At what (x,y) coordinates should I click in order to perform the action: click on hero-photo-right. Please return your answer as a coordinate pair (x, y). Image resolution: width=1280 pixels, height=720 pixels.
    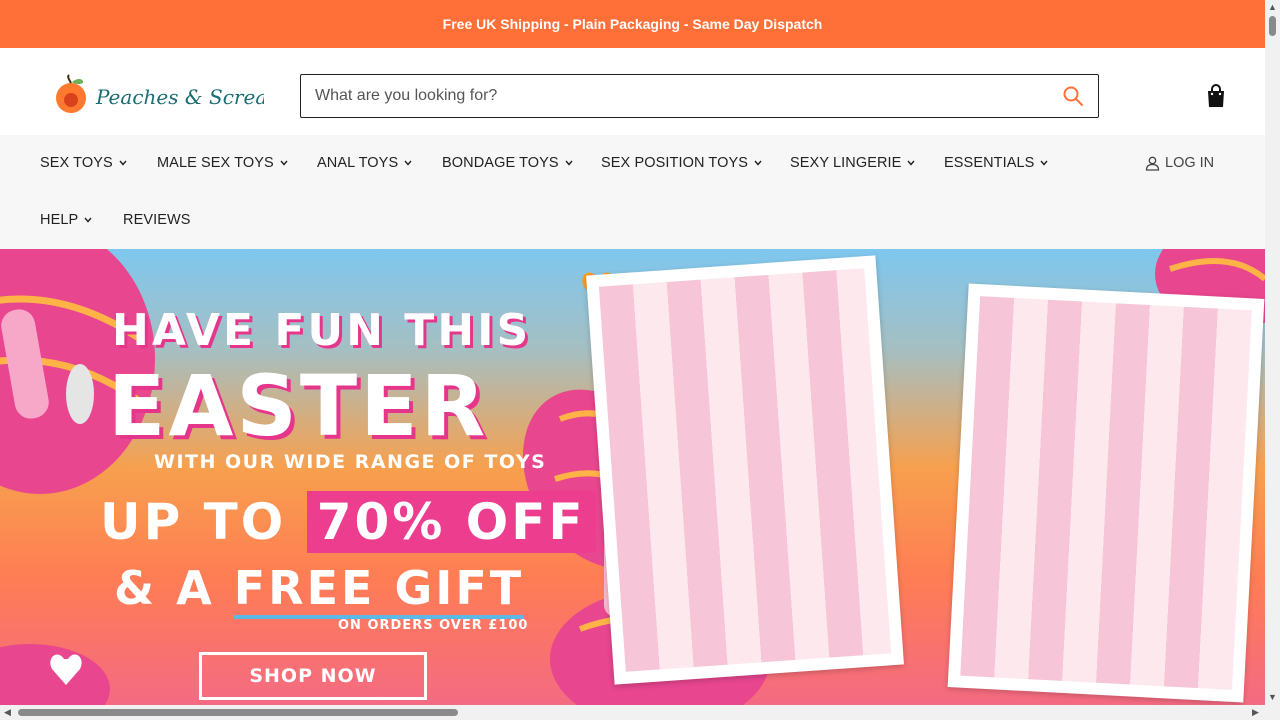
    Looking at the image, I should click on (1106, 493).